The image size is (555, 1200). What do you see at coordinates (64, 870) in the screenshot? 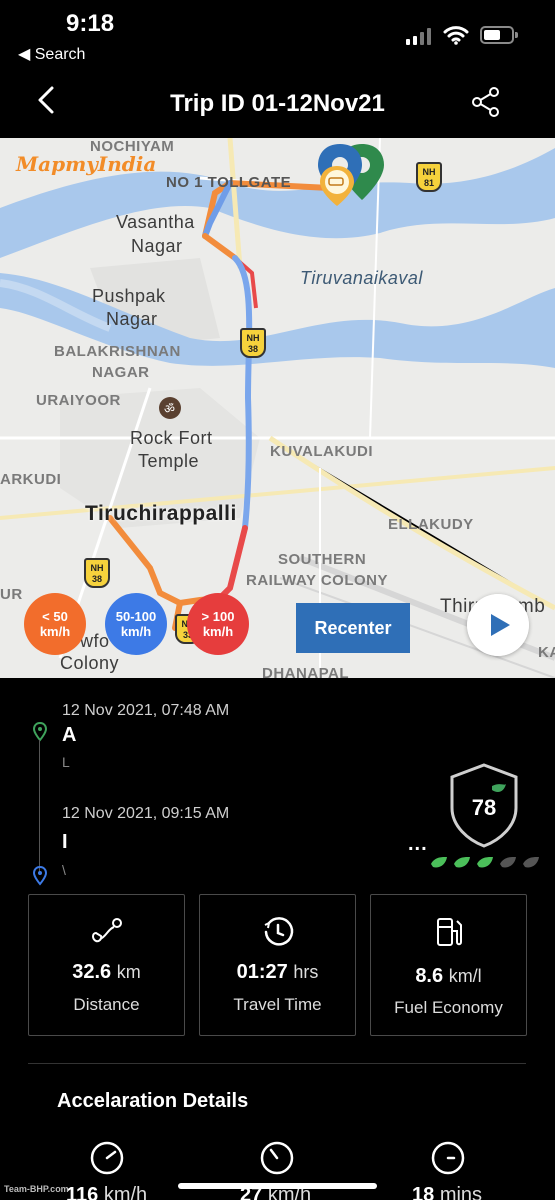
I see `end-place-address: \` at bounding box center [64, 870].